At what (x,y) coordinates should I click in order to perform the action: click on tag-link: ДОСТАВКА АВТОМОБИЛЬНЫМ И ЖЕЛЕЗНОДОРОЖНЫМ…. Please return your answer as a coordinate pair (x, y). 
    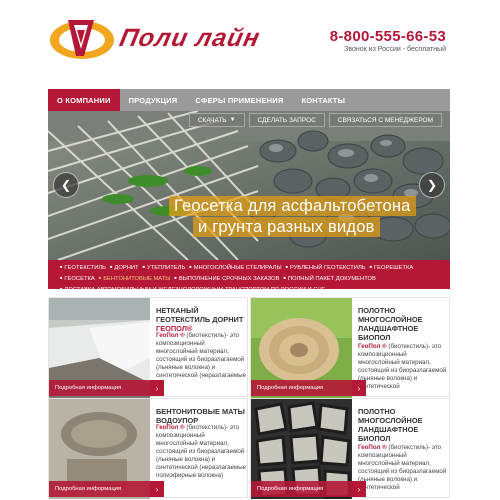
    Looking at the image, I should click on (192, 289).